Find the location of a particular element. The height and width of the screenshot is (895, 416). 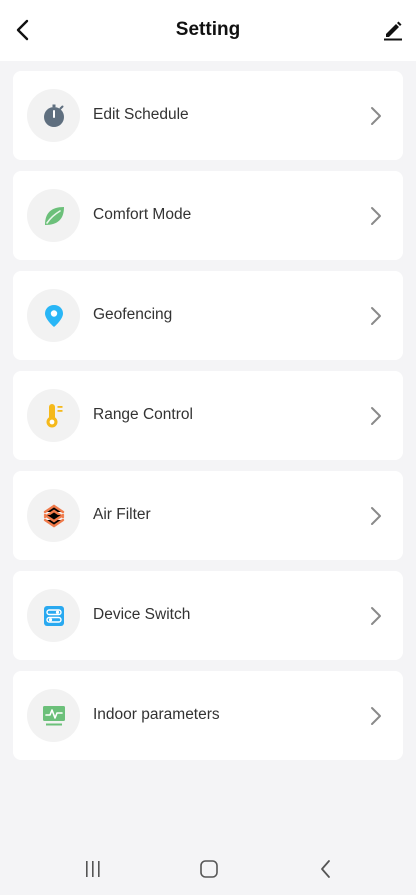

setting-item-edit-schedule: Edit Schedule is located at coordinates (208, 115).